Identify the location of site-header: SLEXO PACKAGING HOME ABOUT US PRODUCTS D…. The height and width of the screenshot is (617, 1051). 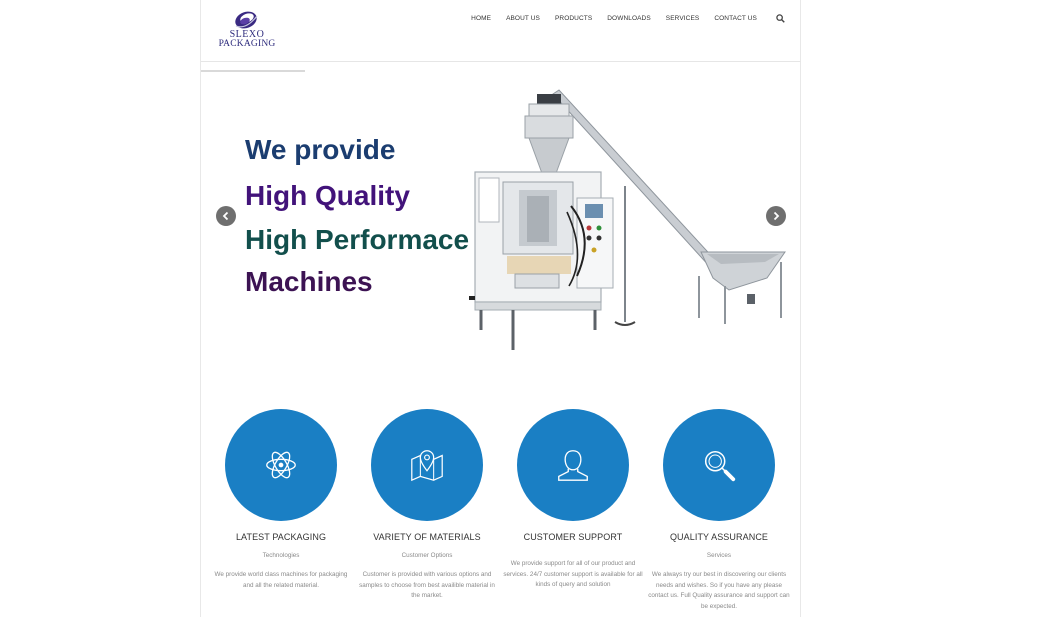
(501, 31).